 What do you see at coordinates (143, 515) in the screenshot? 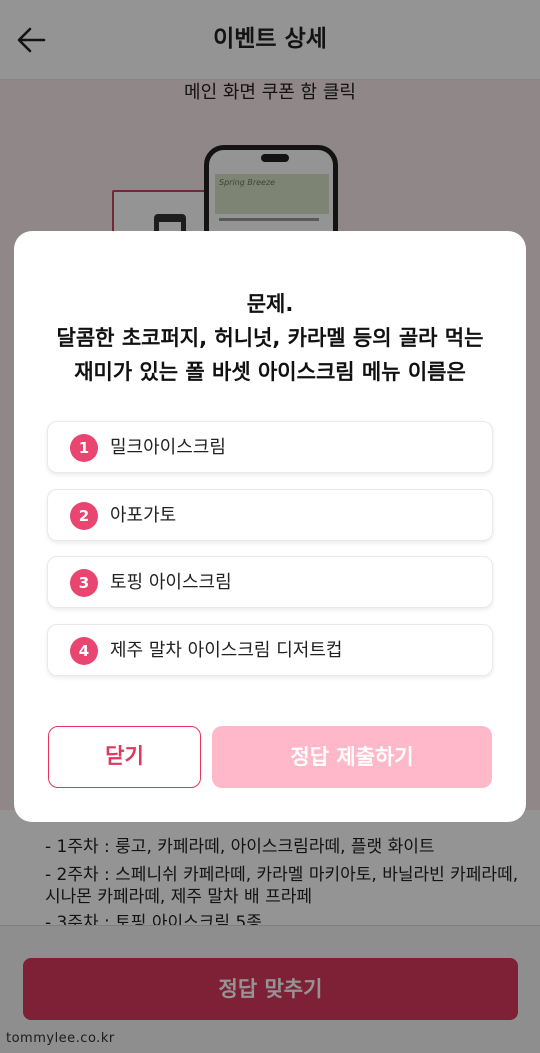
I see `option-label: 아포가토` at bounding box center [143, 515].